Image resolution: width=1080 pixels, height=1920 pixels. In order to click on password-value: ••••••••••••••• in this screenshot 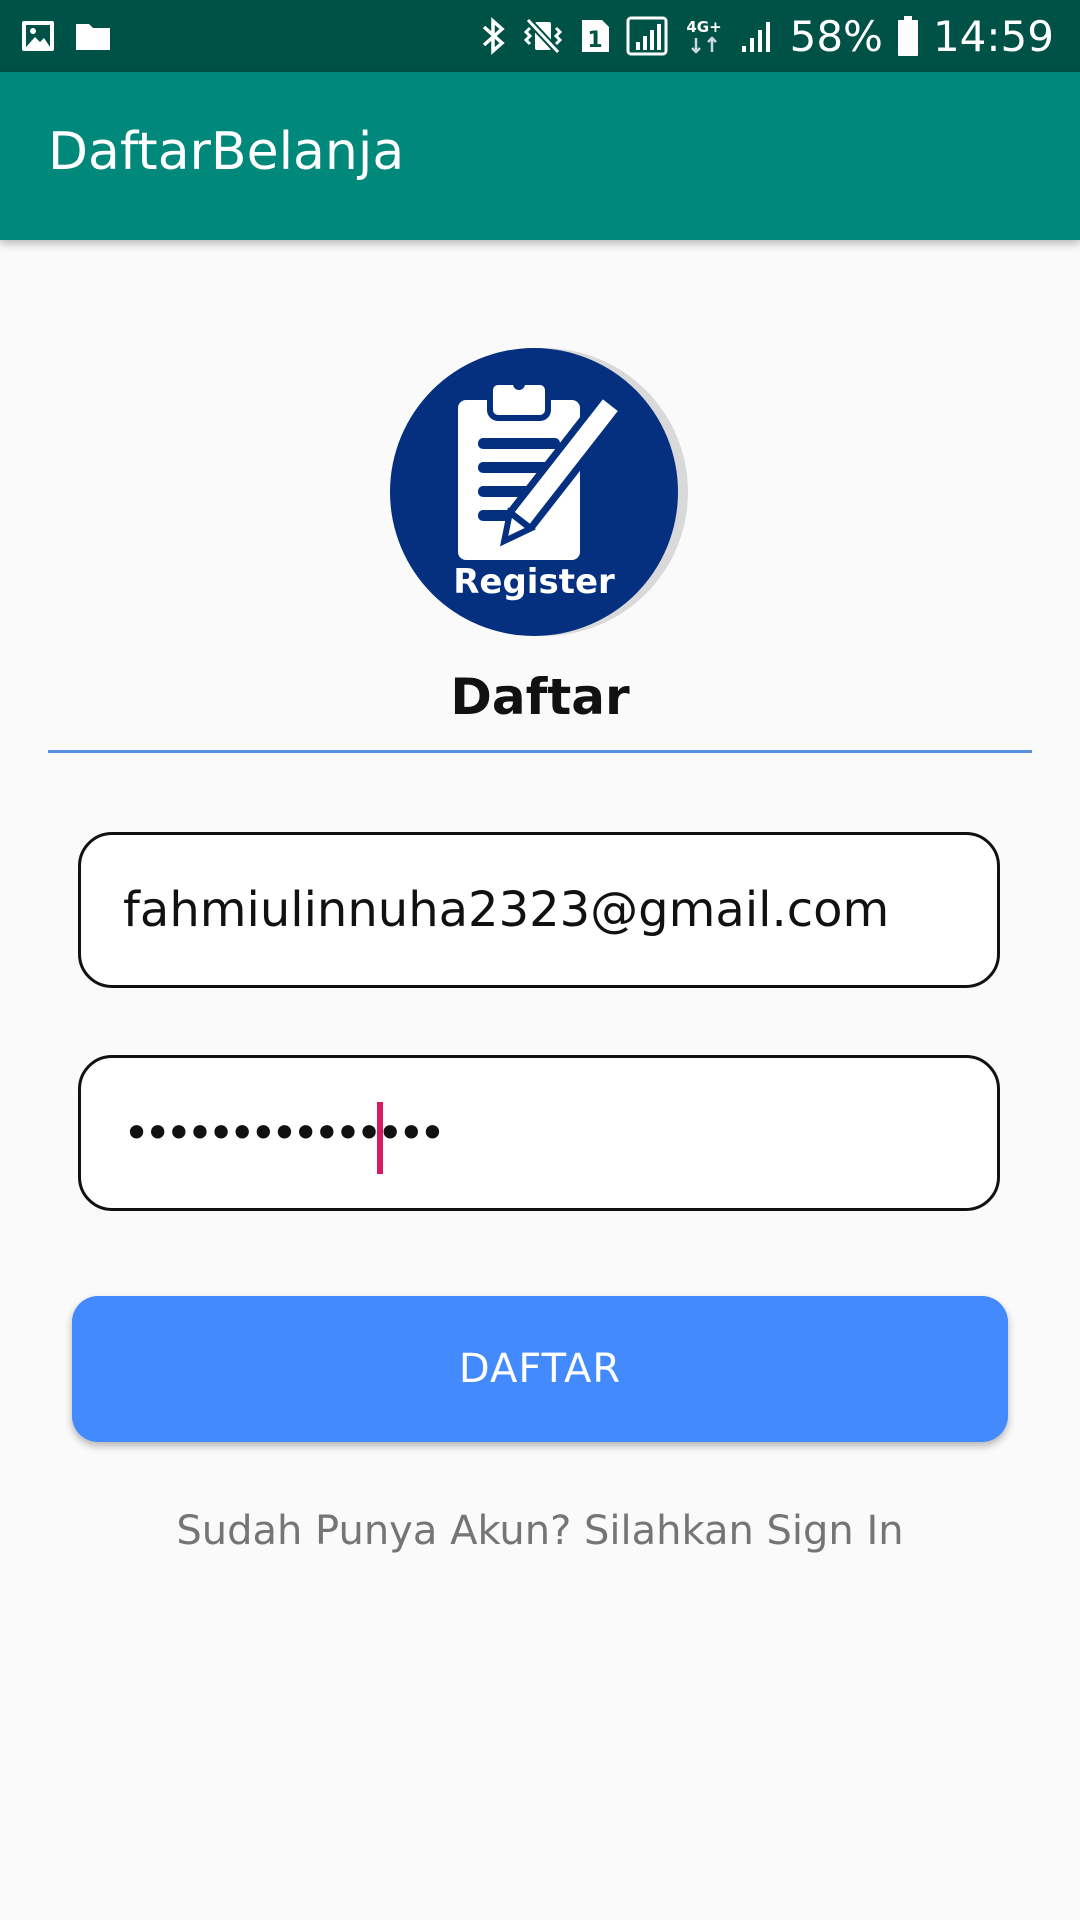, I will do `click(284, 1133)`.